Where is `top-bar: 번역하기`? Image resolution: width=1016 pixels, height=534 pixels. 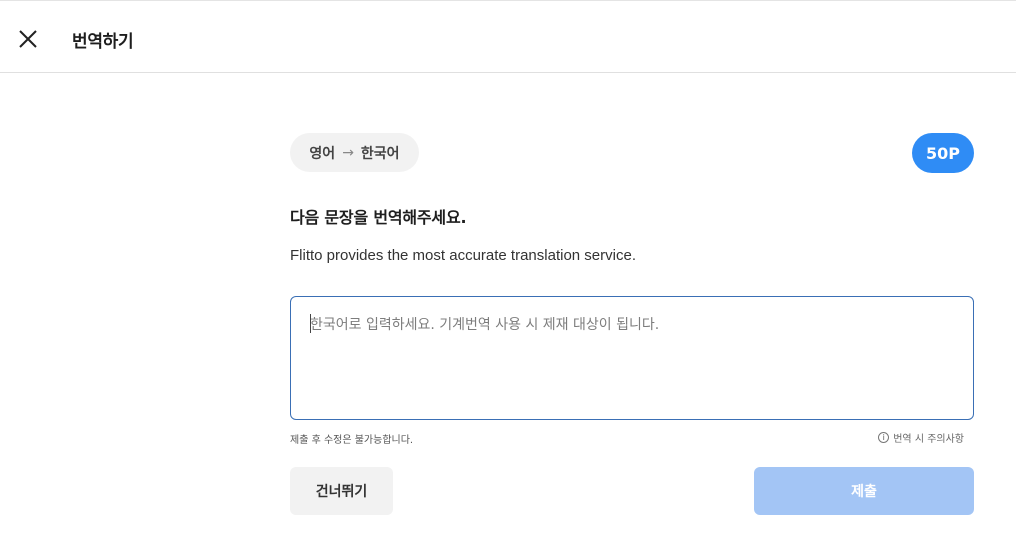
top-bar: 번역하기 is located at coordinates (508, 36).